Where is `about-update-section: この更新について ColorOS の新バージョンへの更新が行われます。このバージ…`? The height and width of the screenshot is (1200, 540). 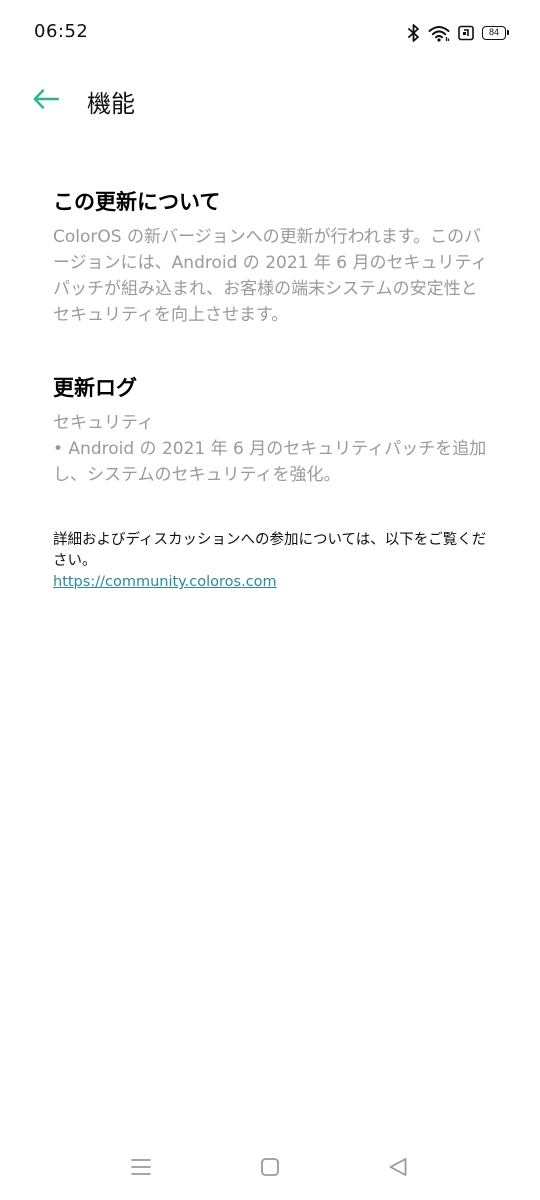
about-update-section: この更新について ColorOS の新バージョンへの更新が行われます。このバージ… is located at coordinates (273, 257).